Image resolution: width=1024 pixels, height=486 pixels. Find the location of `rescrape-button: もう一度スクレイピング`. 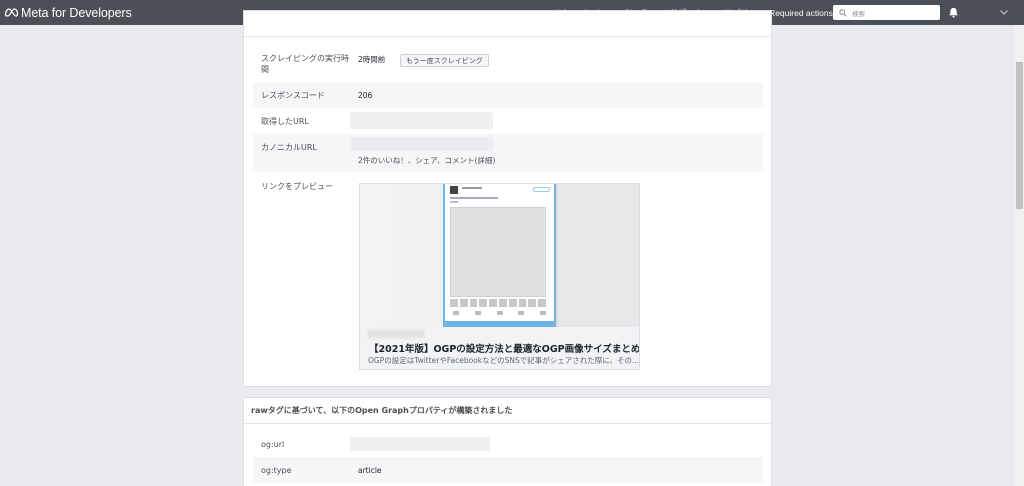

rescrape-button: もう一度スクレイピング is located at coordinates (444, 60).